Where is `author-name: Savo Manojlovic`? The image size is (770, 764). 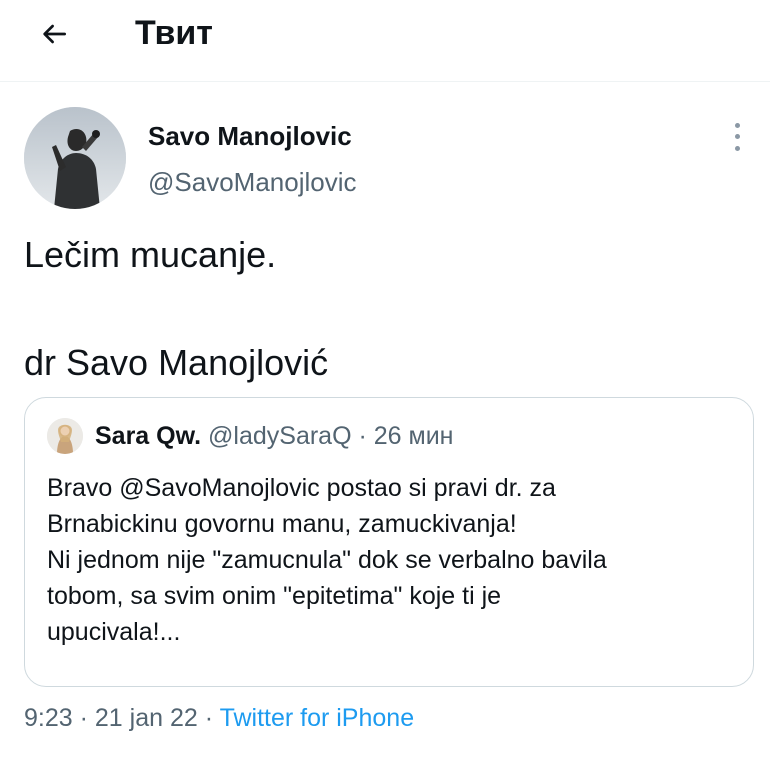 author-name: Savo Manojlovic is located at coordinates (250, 136).